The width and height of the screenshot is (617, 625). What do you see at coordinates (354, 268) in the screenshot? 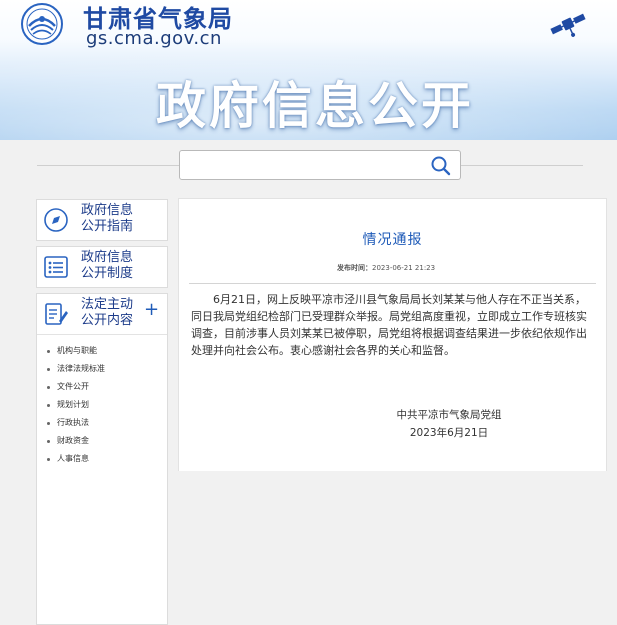
I see `publish-time-label: 发布时间：` at bounding box center [354, 268].